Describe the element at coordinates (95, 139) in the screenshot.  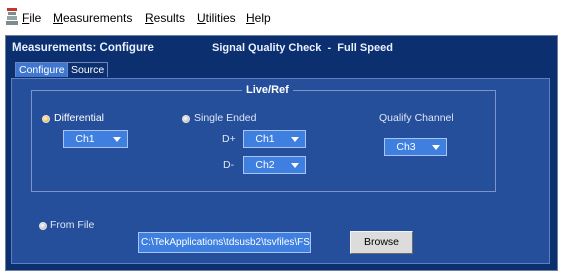
I see `differential-channel-select: Ch1` at that location.